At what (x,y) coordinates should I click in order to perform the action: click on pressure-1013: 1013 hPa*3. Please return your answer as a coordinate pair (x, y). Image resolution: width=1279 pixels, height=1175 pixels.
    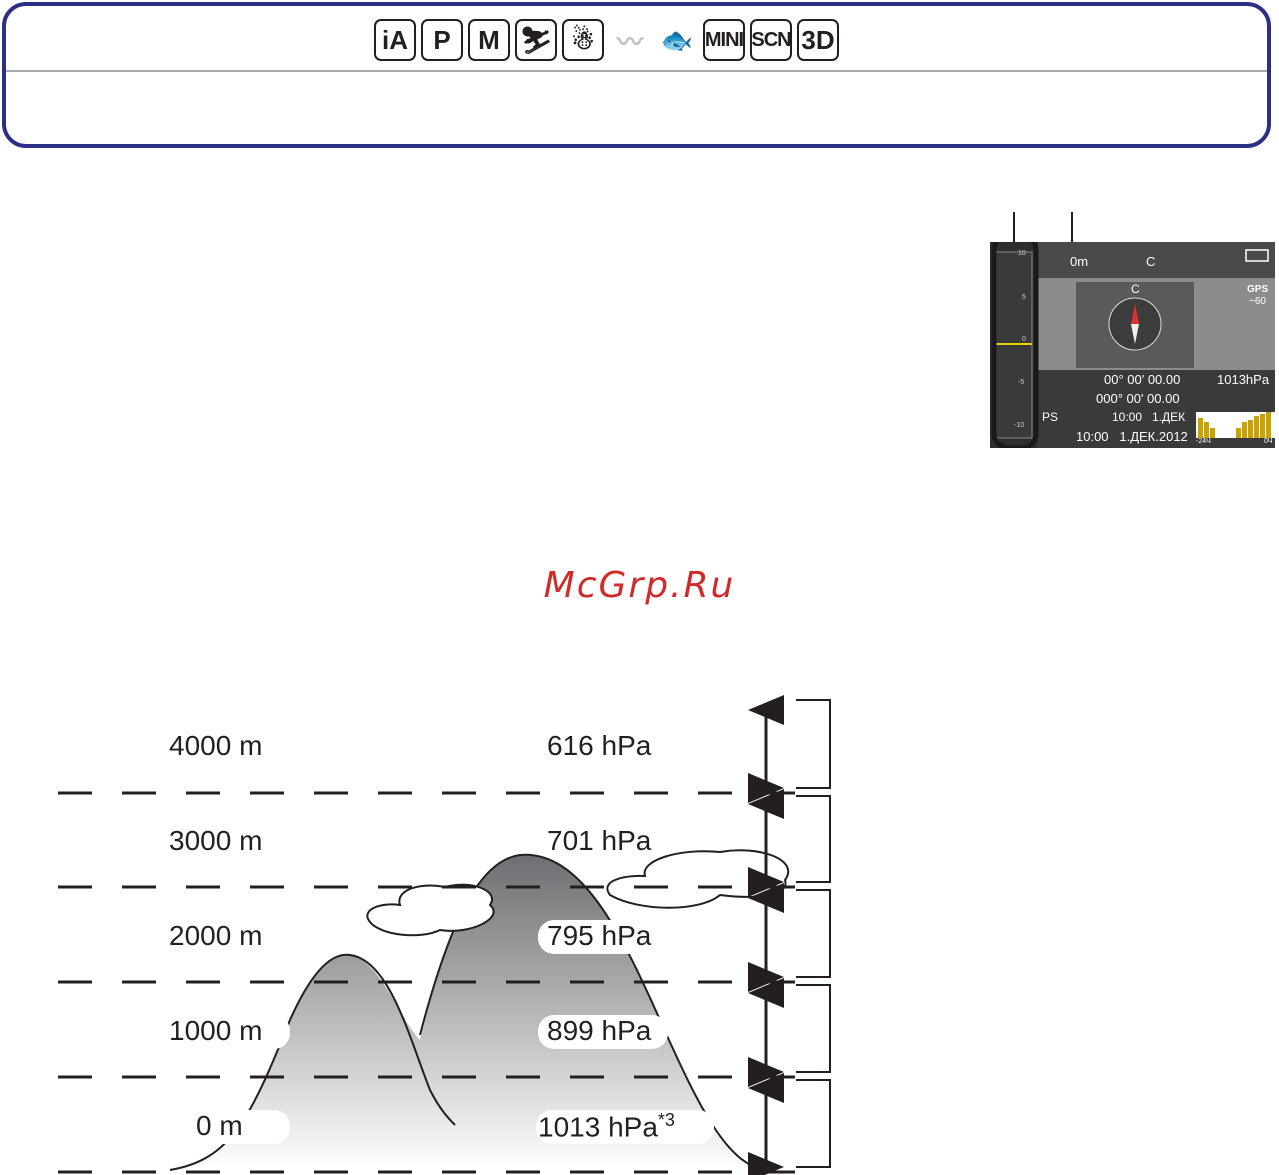
    Looking at the image, I should click on (606, 1126).